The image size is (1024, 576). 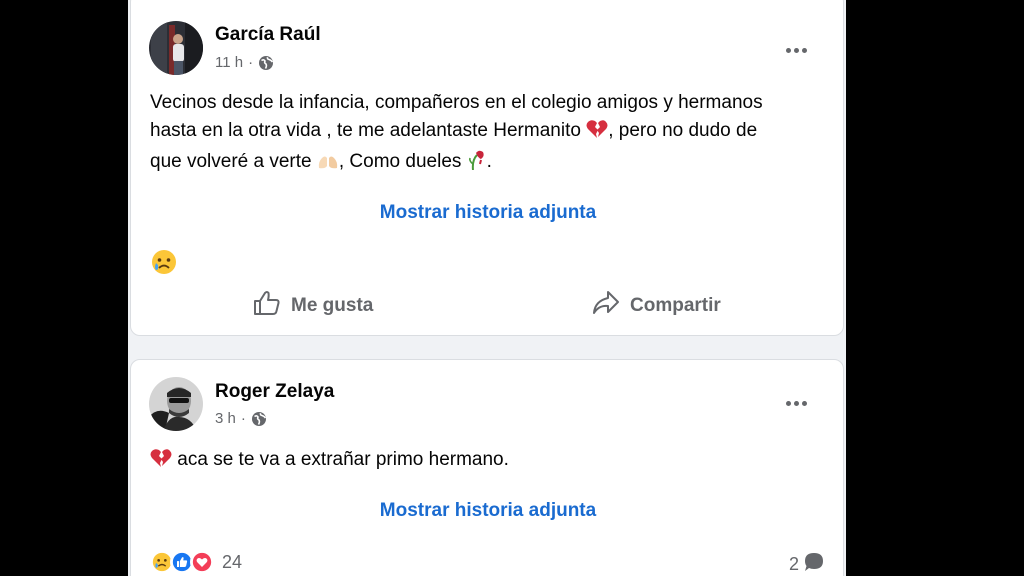 I want to click on post-text-segment: que volveré a verte, so click(x=233, y=161).